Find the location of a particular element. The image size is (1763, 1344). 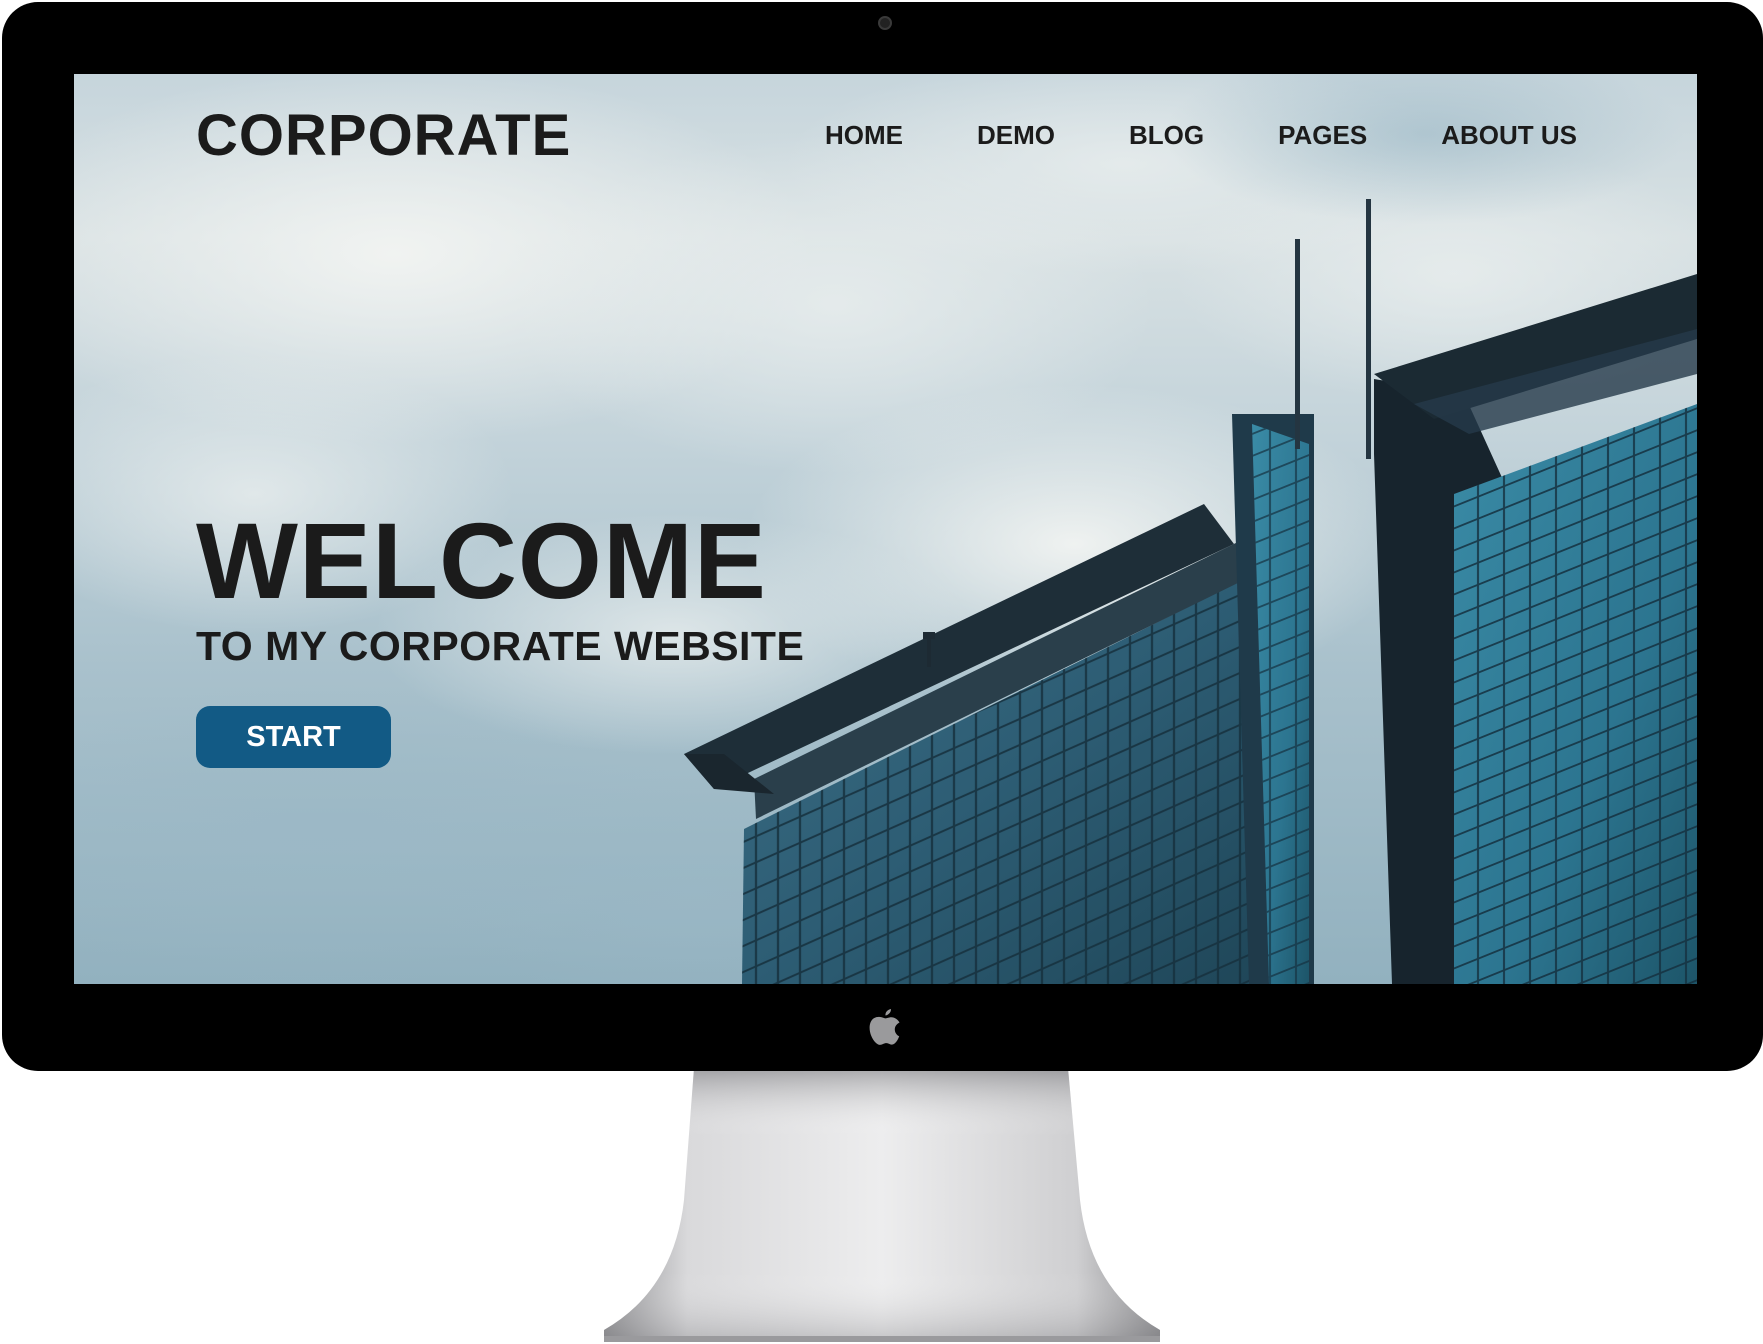

apple-logo-icon is located at coordinates (884, 1027).